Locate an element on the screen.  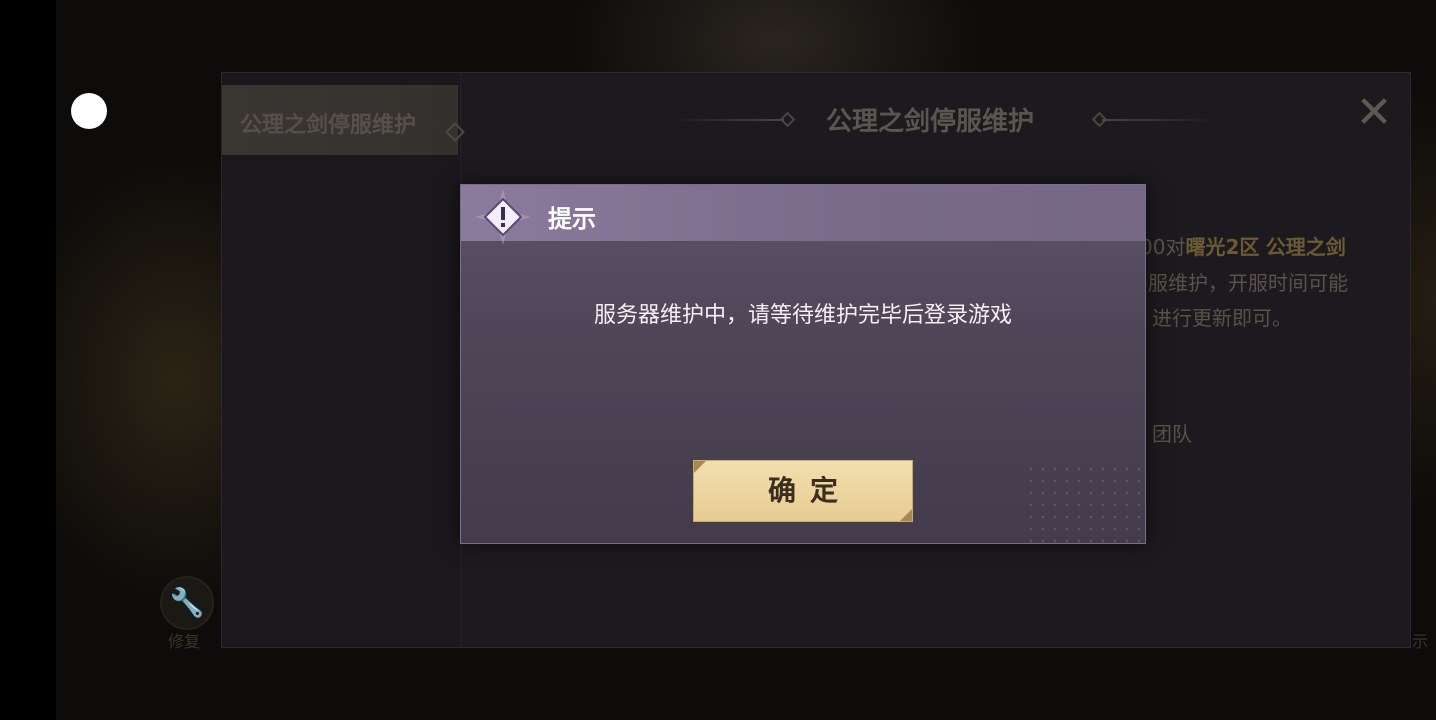
floating-assist-dot is located at coordinates (89, 111).